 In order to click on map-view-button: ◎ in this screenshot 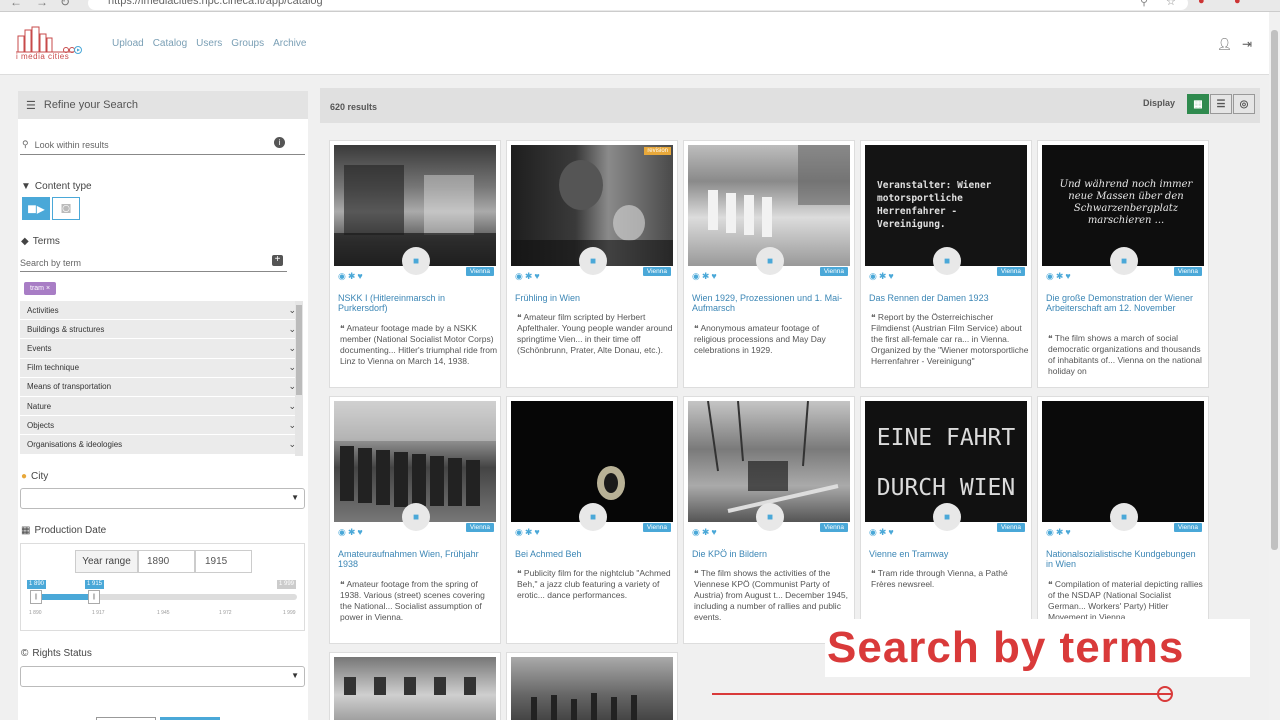, I will do `click(1244, 104)`.